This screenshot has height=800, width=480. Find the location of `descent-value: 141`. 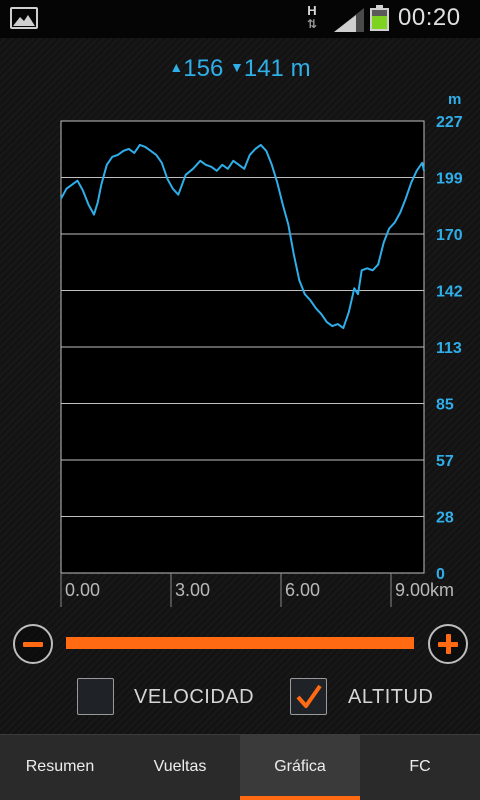

descent-value: 141 is located at coordinates (263, 68).